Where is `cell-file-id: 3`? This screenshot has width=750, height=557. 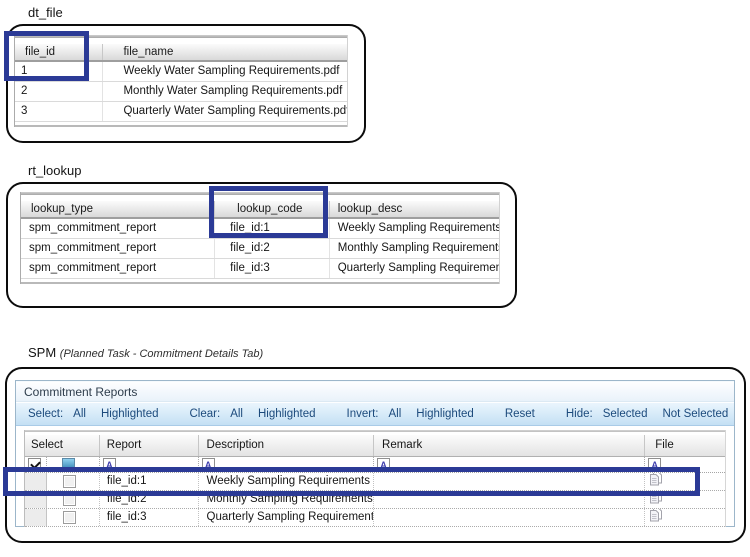
cell-file-id: 3 is located at coordinates (59, 111).